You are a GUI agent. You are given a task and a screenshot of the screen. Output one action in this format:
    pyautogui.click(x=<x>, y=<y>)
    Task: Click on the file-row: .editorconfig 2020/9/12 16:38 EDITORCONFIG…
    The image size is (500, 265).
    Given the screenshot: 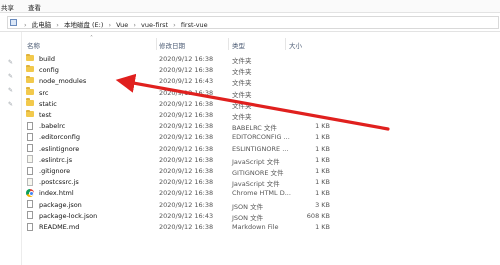 What is the action you would take?
    pyautogui.click(x=261, y=136)
    